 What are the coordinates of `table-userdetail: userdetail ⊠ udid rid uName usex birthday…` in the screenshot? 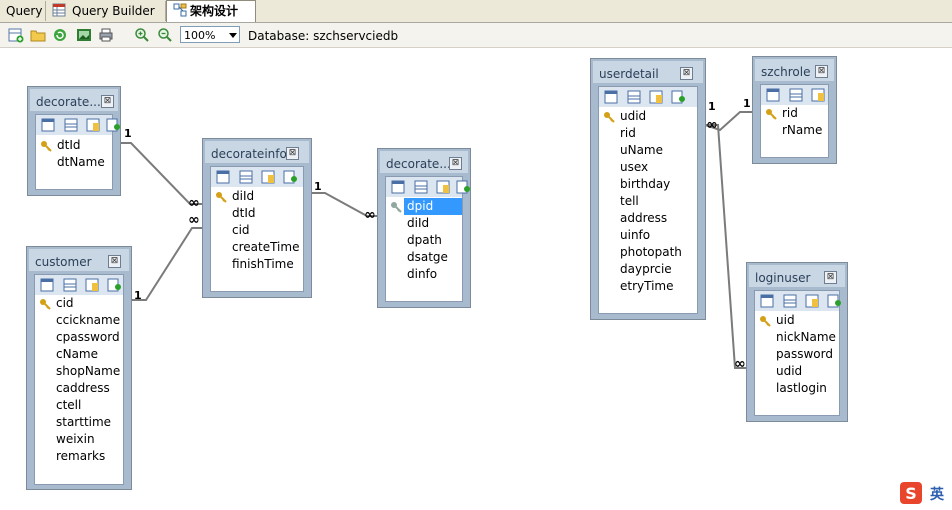 It's located at (648, 189).